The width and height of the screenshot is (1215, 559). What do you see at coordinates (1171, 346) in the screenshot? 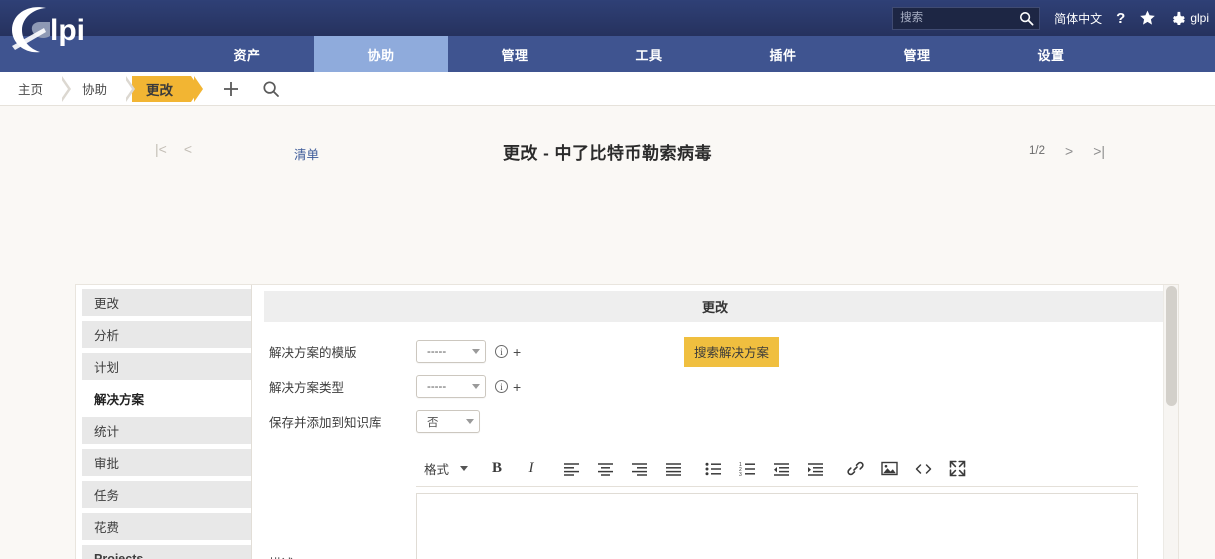
I see `scrollbar-thumb` at bounding box center [1171, 346].